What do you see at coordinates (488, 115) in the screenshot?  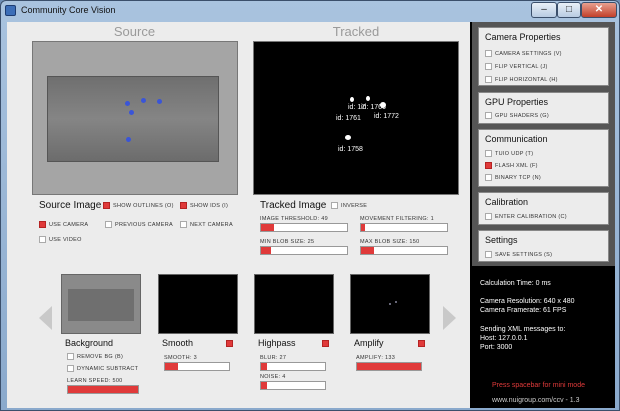 I see `gpu-shaders-checkbox` at bounding box center [488, 115].